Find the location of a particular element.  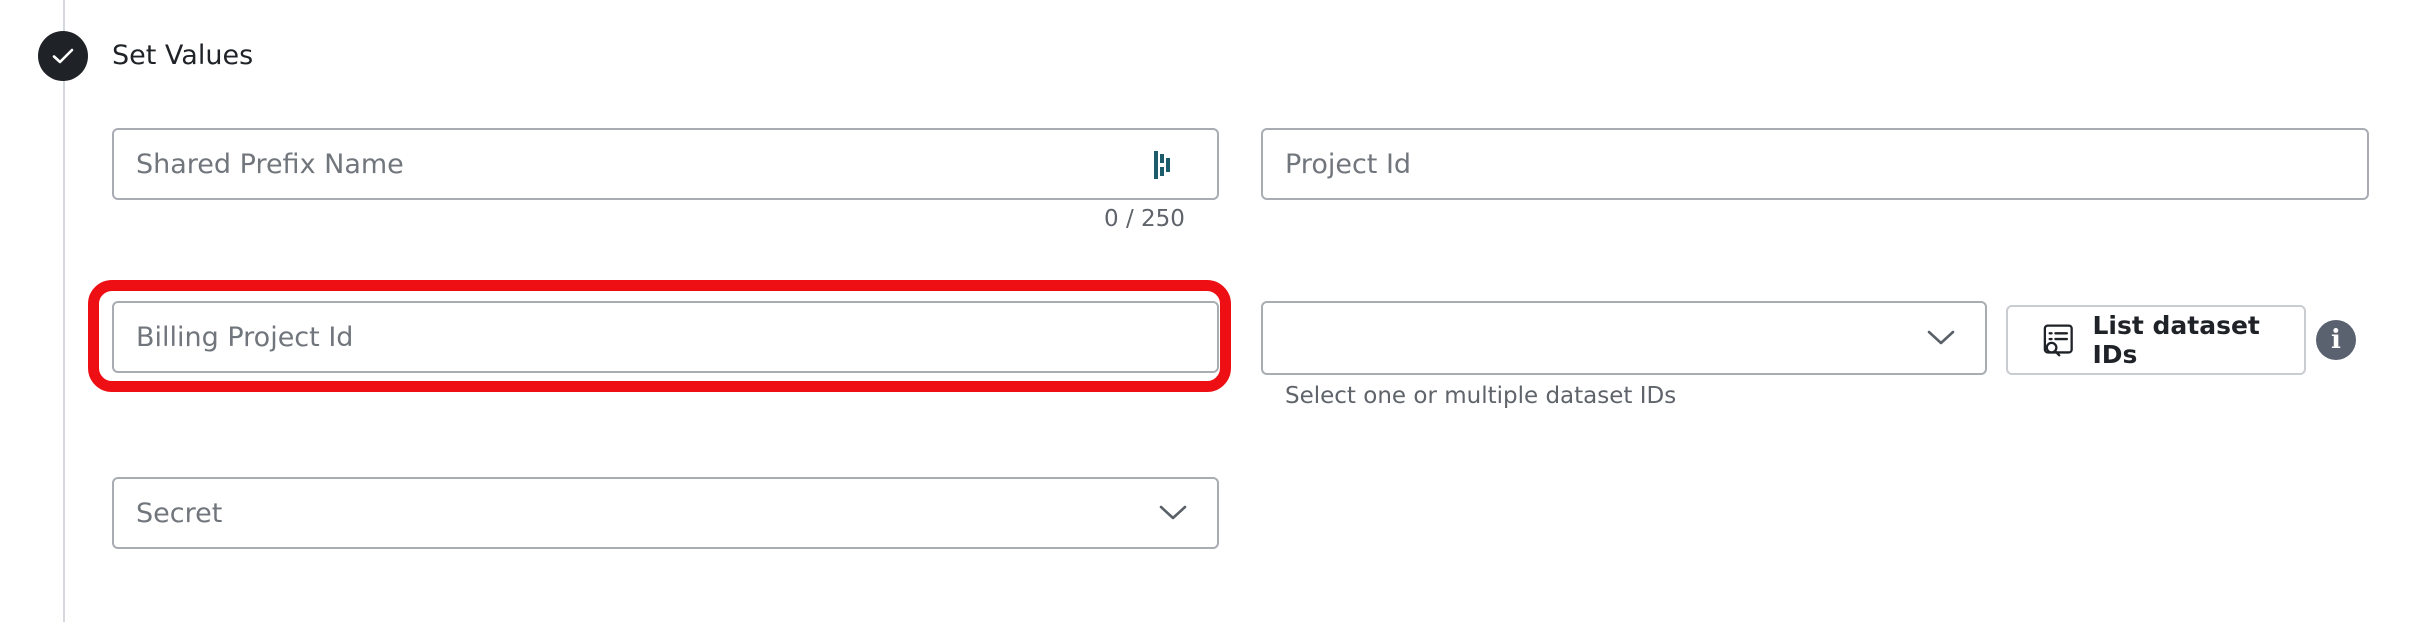

info-icon: i is located at coordinates (2336, 340).